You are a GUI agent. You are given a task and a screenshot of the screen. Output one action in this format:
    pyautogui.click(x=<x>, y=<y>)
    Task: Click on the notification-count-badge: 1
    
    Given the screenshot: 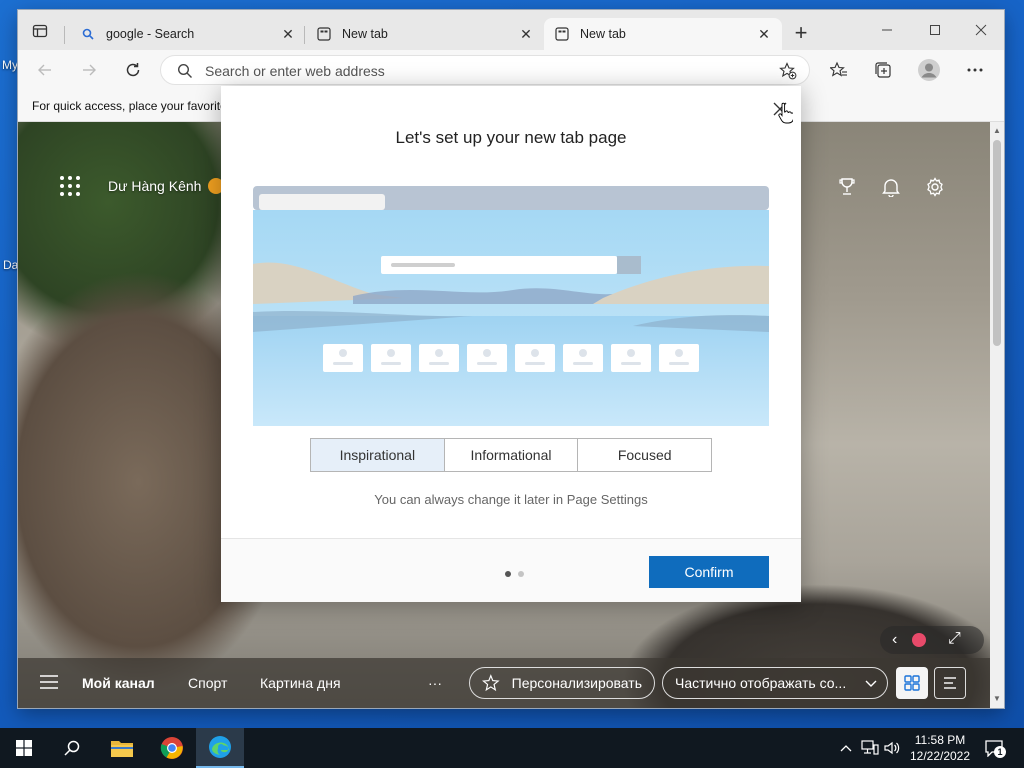 What is the action you would take?
    pyautogui.click(x=1000, y=752)
    